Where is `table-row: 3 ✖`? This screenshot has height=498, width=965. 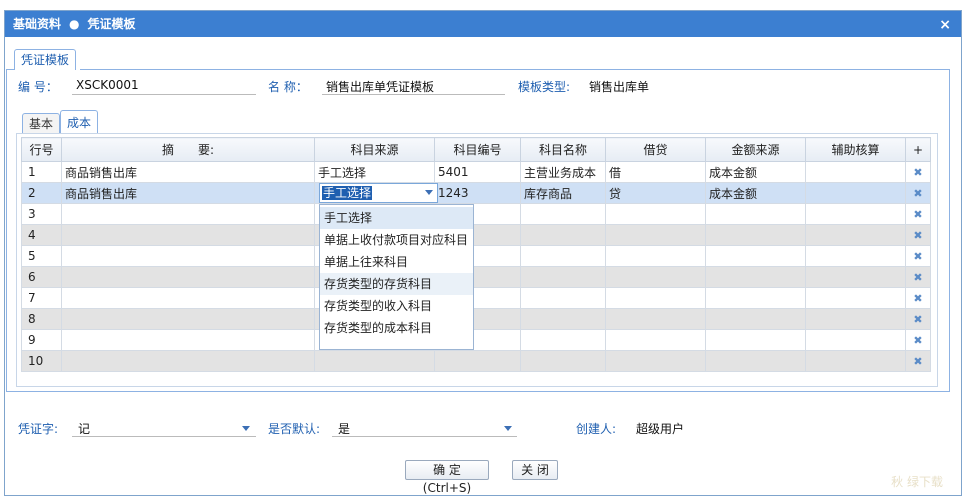 table-row: 3 ✖ is located at coordinates (476, 214).